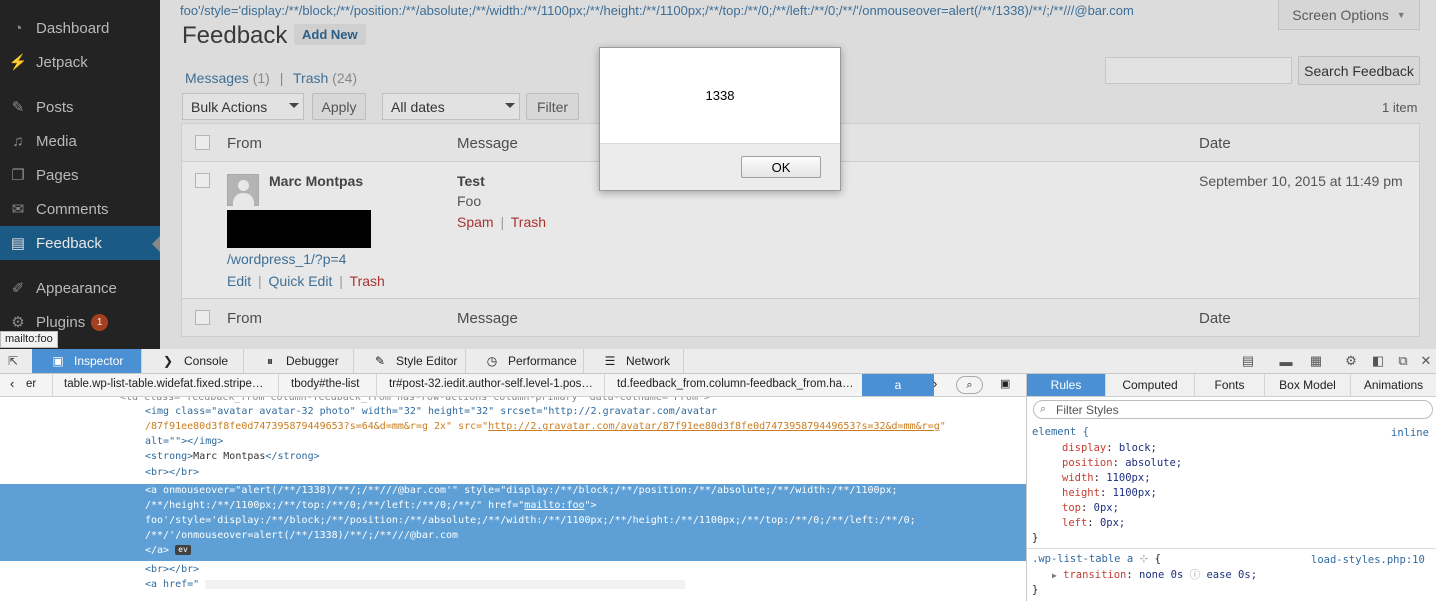  Describe the element at coordinates (1378, 361) in the screenshot. I see `dock-side-icon: ◧` at that location.